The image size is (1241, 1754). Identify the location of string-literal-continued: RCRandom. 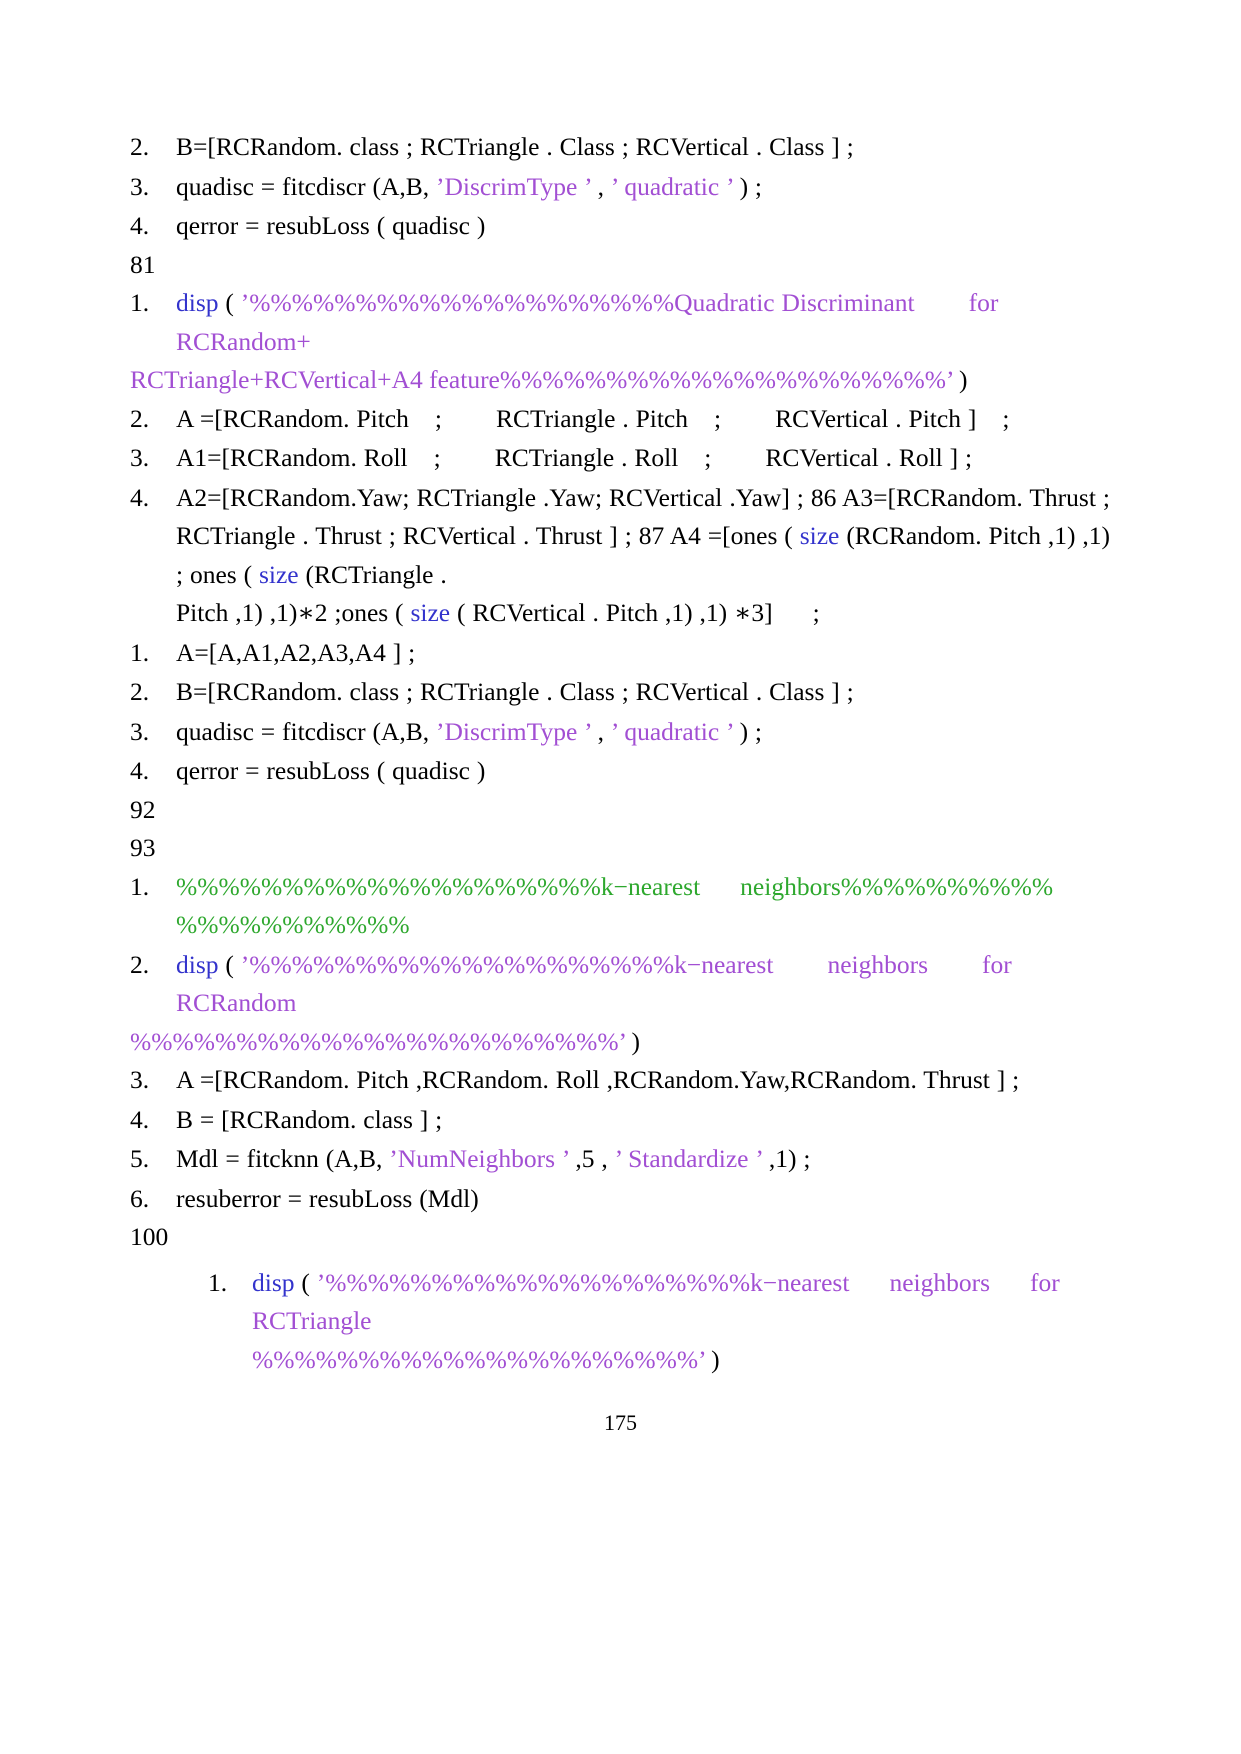
(236, 1002).